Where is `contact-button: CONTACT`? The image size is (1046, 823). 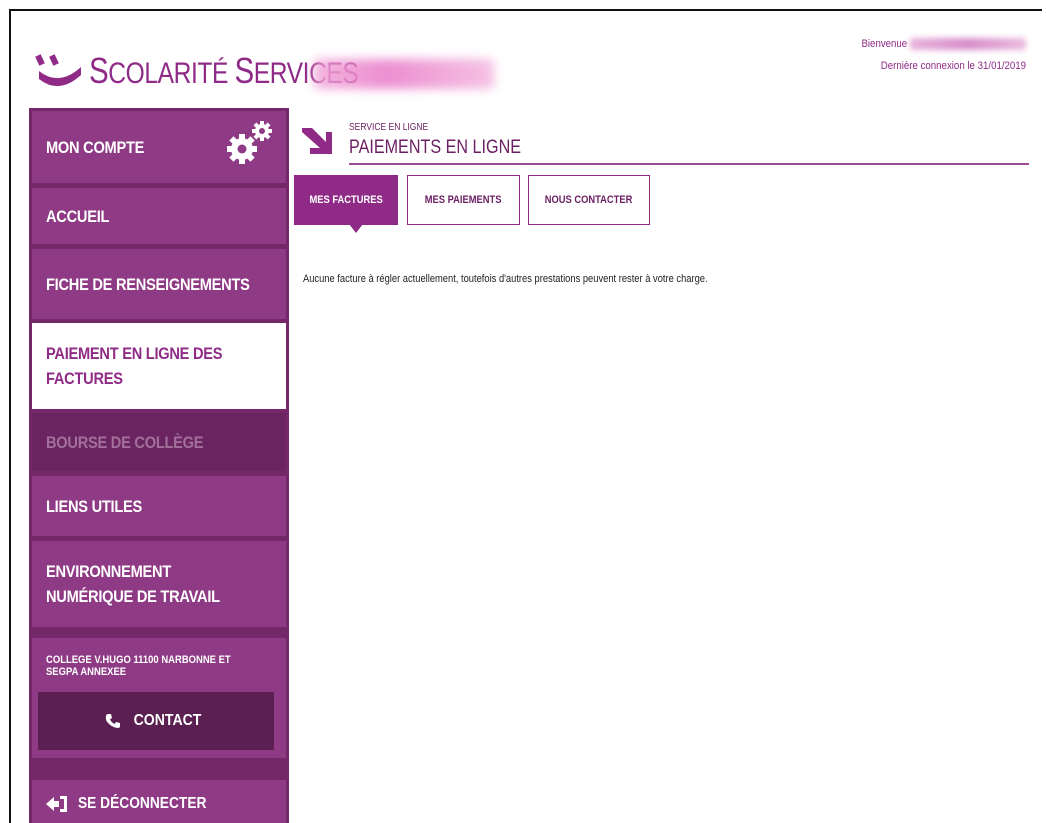
contact-button: CONTACT is located at coordinates (156, 721).